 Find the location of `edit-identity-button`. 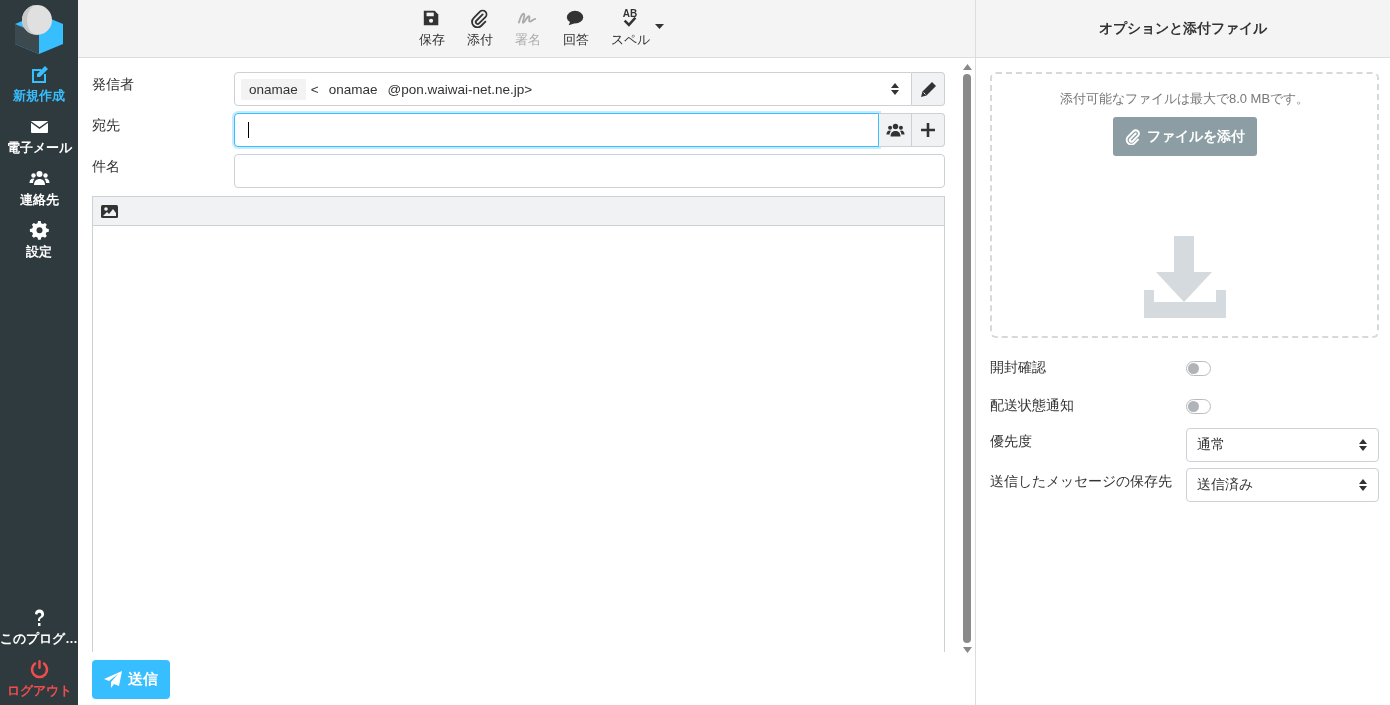

edit-identity-button is located at coordinates (928, 89).